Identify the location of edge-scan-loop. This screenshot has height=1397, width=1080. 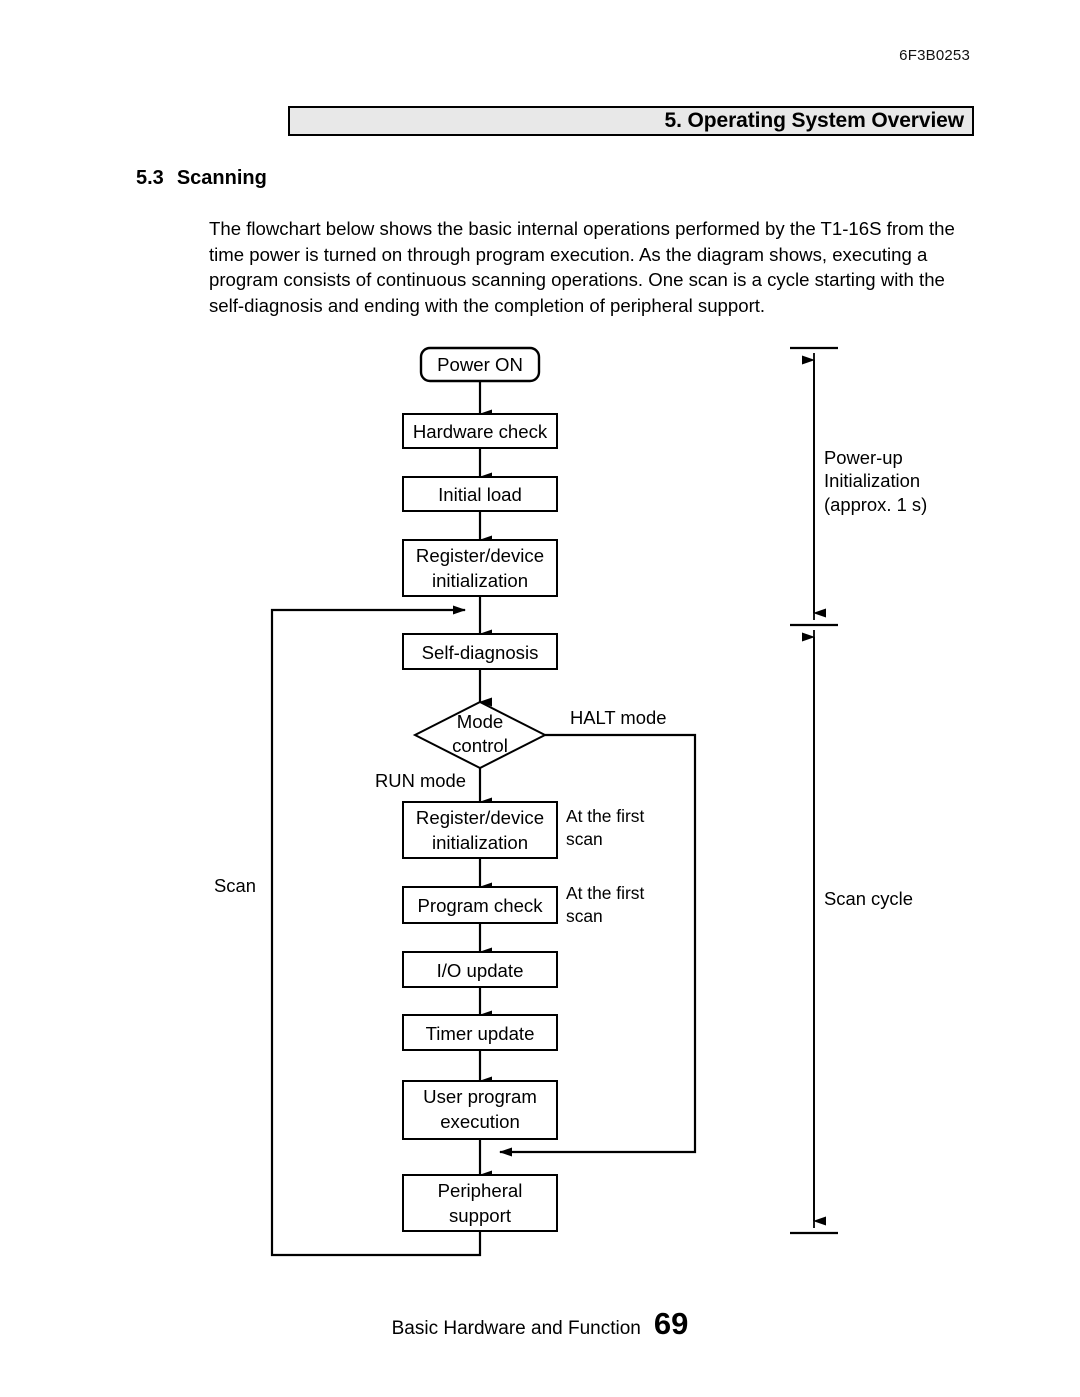
(376, 931).